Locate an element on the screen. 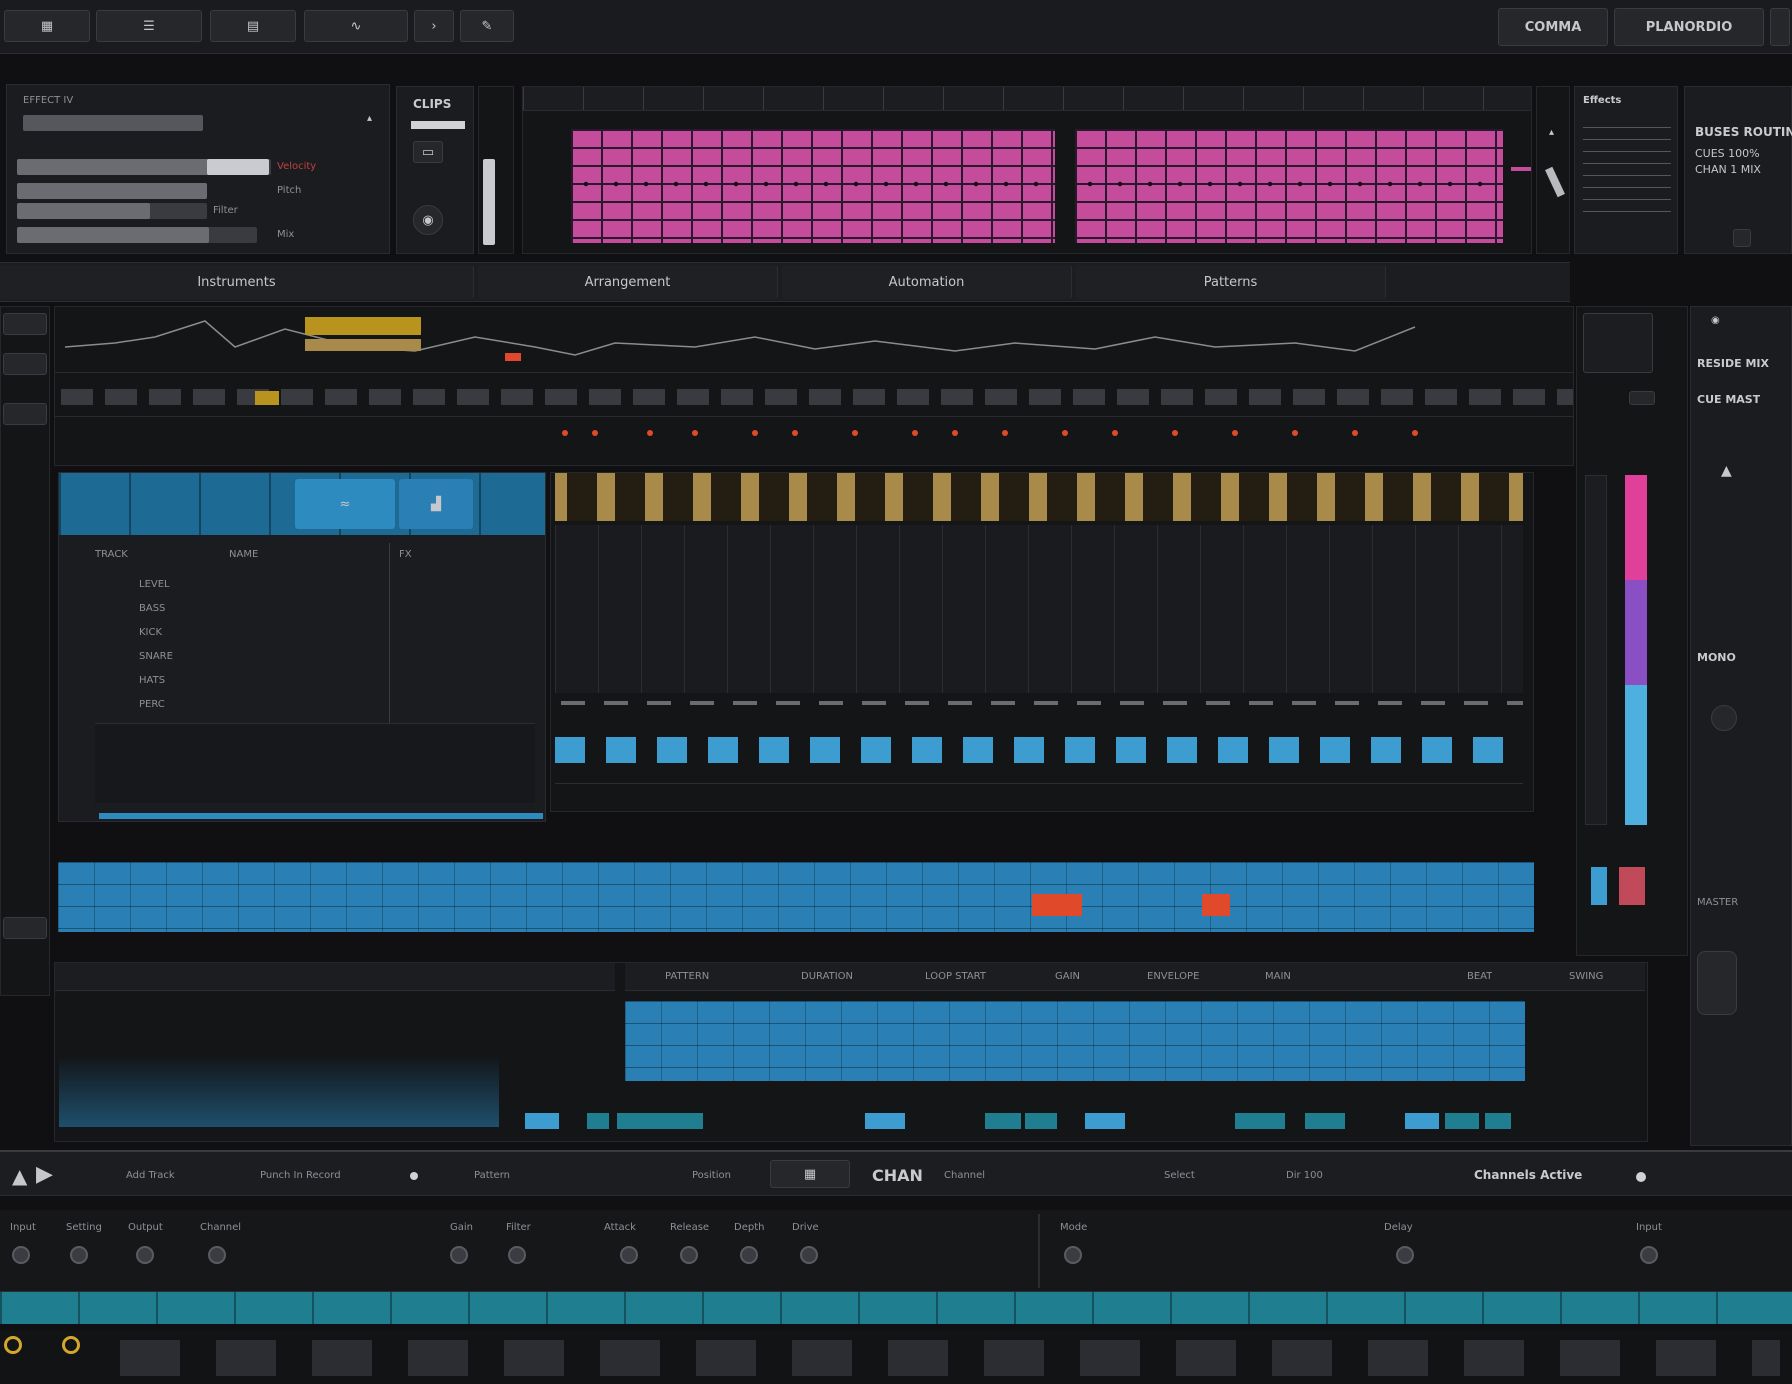 The image size is (1792, 1384). browser-slider-2-handle is located at coordinates (238, 167).